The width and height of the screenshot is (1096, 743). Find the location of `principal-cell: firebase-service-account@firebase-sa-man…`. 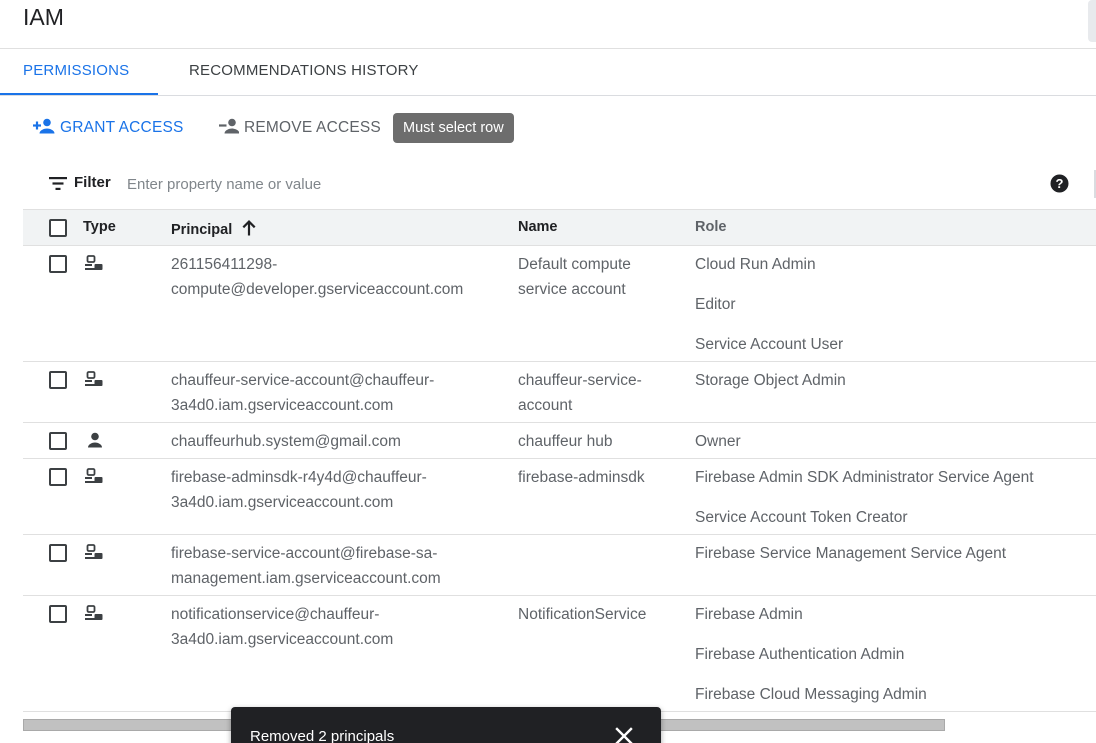

principal-cell: firebase-service-account@firebase-sa-man… is located at coordinates (306, 566).